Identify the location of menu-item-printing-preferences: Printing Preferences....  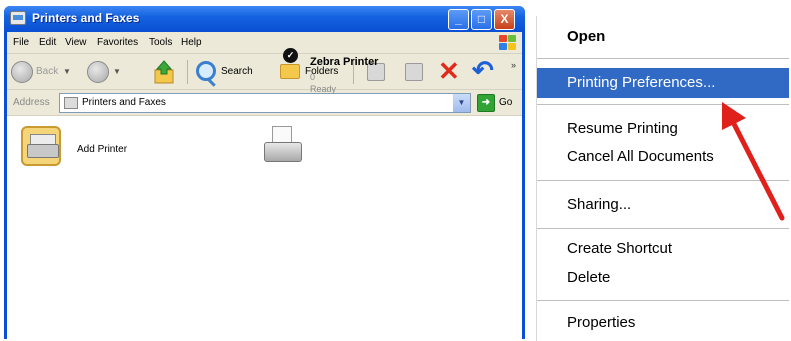
(663, 83).